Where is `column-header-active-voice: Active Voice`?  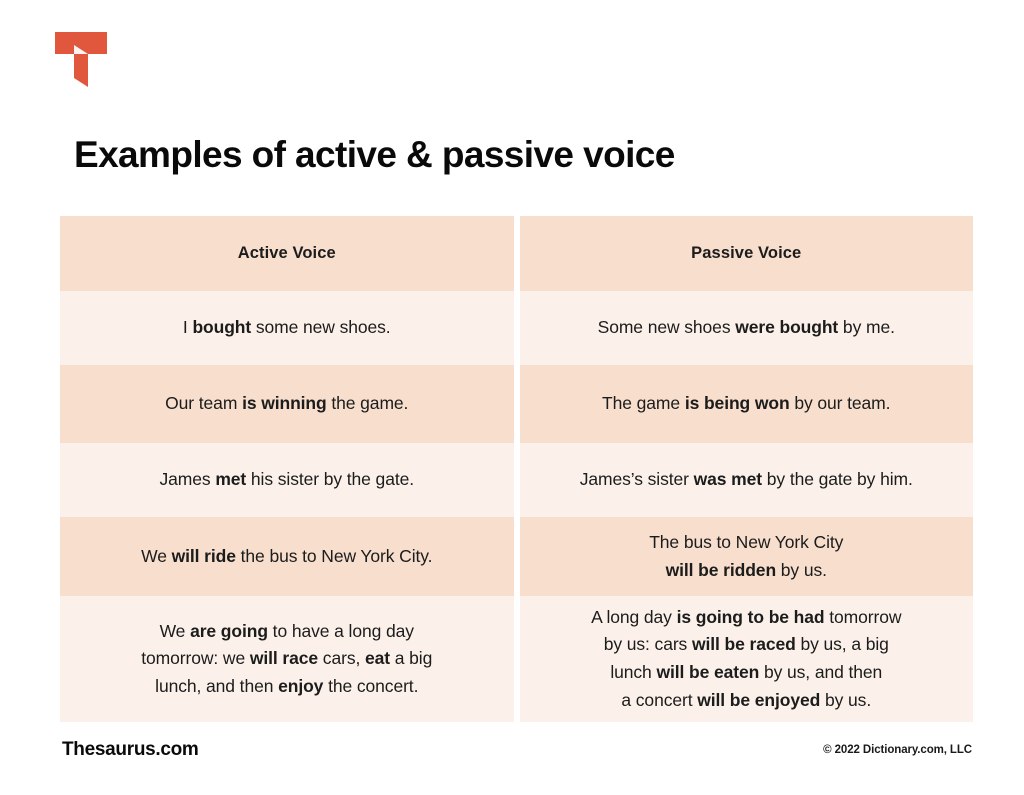 column-header-active-voice: Active Voice is located at coordinates (287, 253).